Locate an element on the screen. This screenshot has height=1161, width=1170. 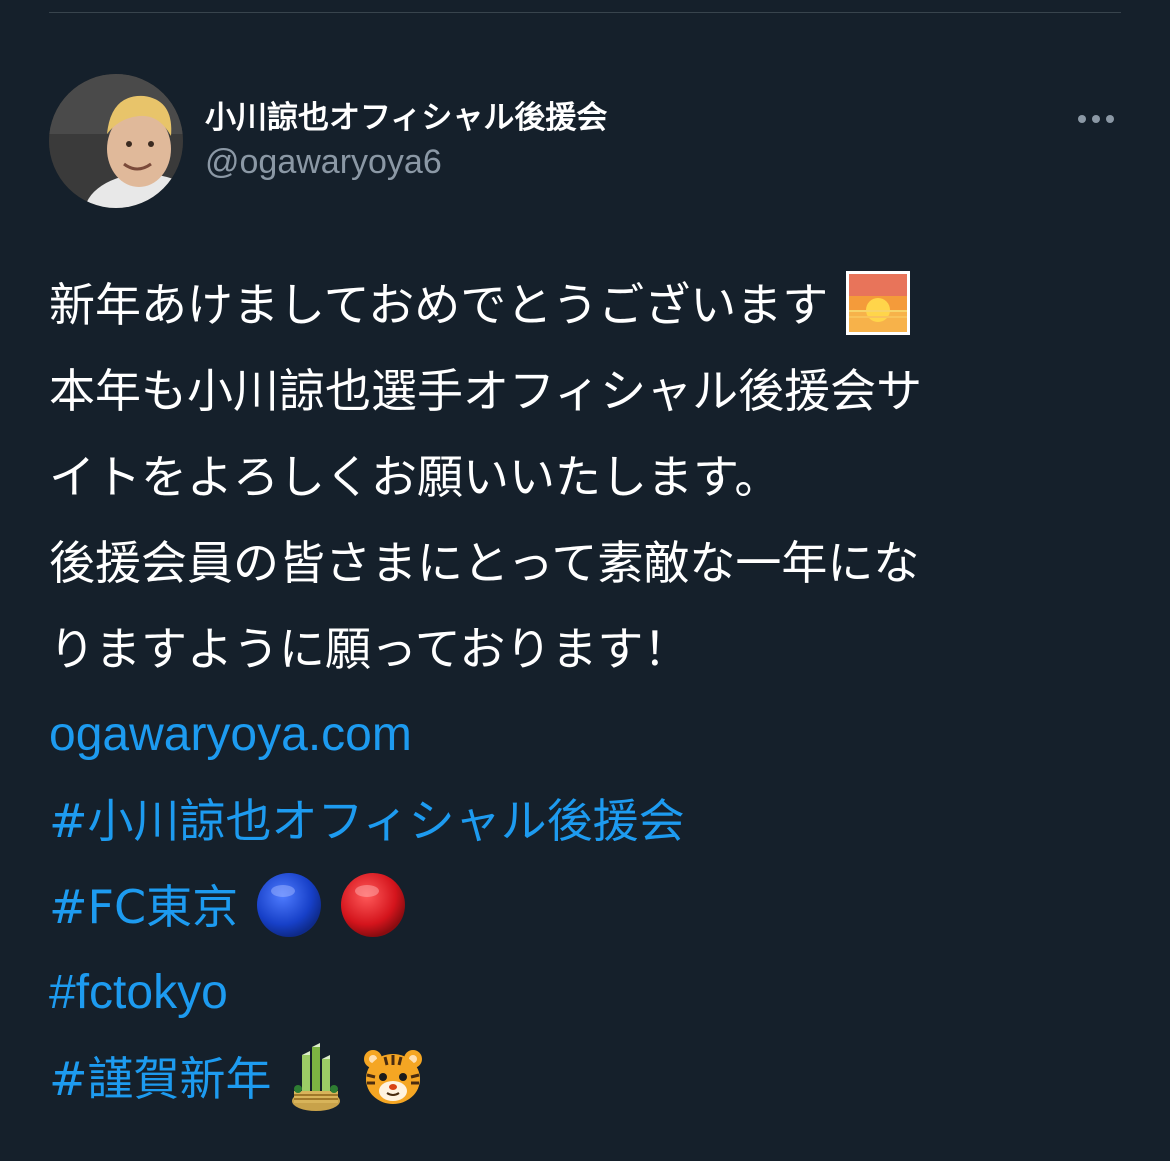
tweet-header: 小川諒也オフィシャル後援会 @ogawaryoya6 is located at coordinates (585, 142).